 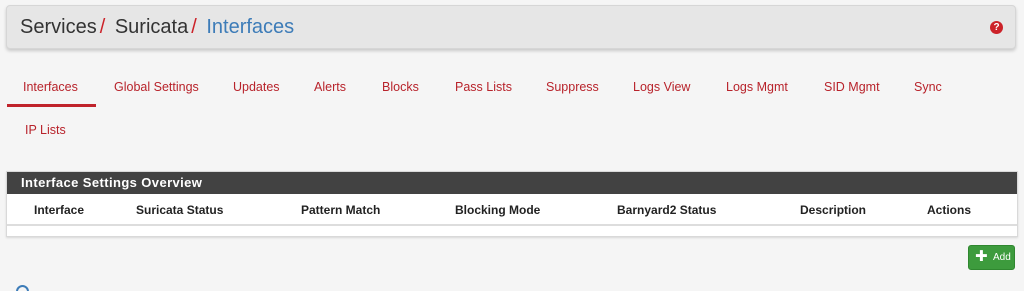 What do you see at coordinates (151, 27) in the screenshot?
I see `breadcrumb-item-suricata: Suricata` at bounding box center [151, 27].